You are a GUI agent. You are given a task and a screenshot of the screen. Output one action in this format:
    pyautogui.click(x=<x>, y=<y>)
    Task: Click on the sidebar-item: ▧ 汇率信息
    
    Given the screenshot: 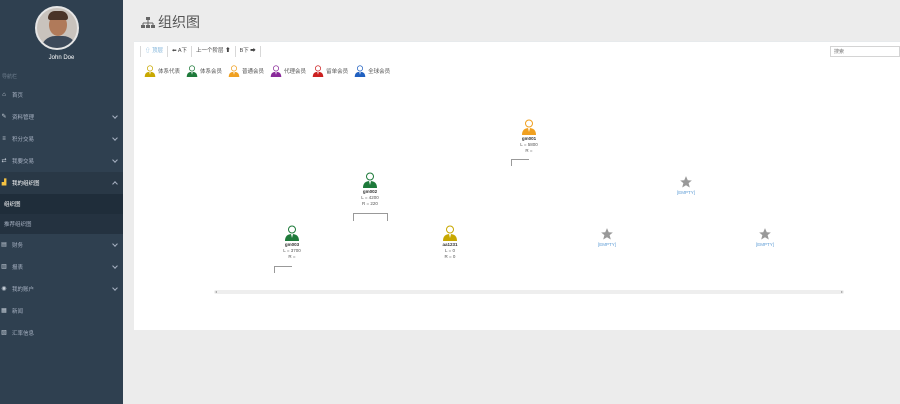 What is the action you would take?
    pyautogui.click(x=61, y=333)
    